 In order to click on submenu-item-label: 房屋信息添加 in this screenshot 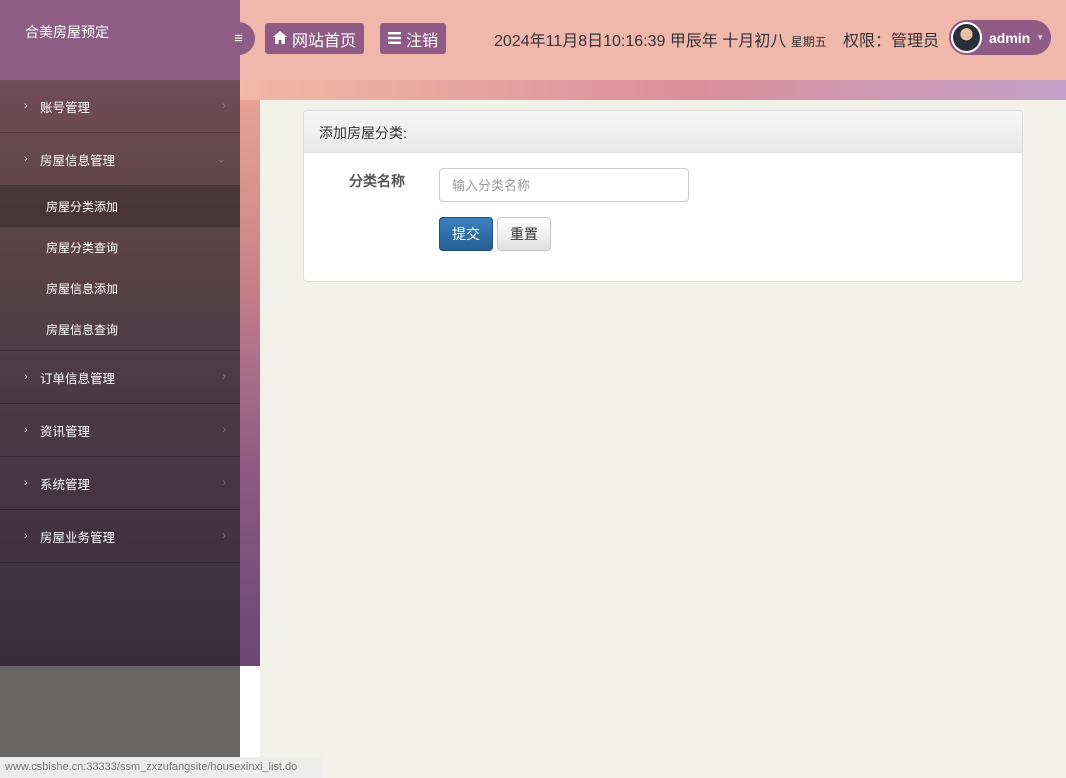, I will do `click(82, 289)`.